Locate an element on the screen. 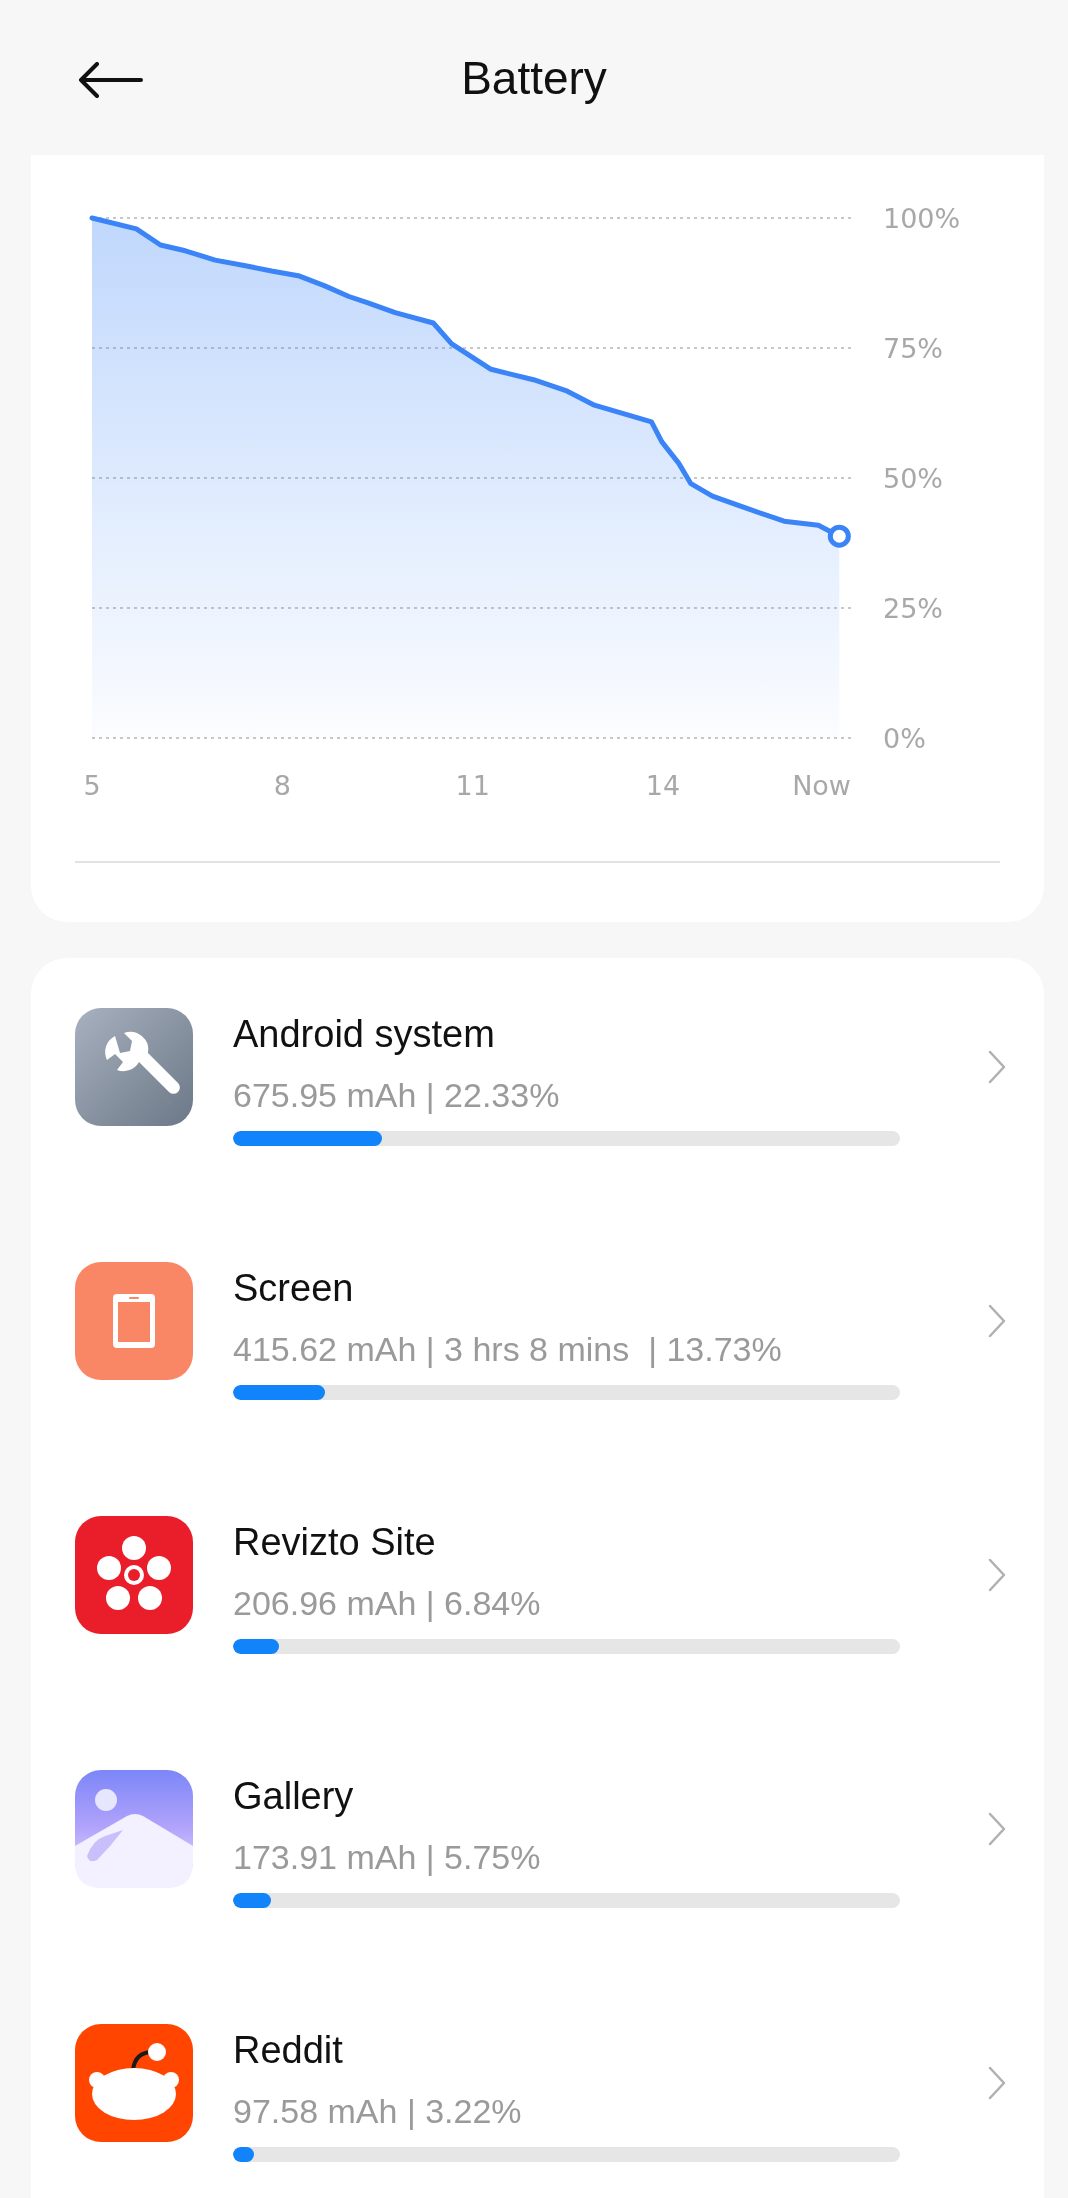 The width and height of the screenshot is (1068, 2198). app-name: Revizto Site is located at coordinates (335, 1542).